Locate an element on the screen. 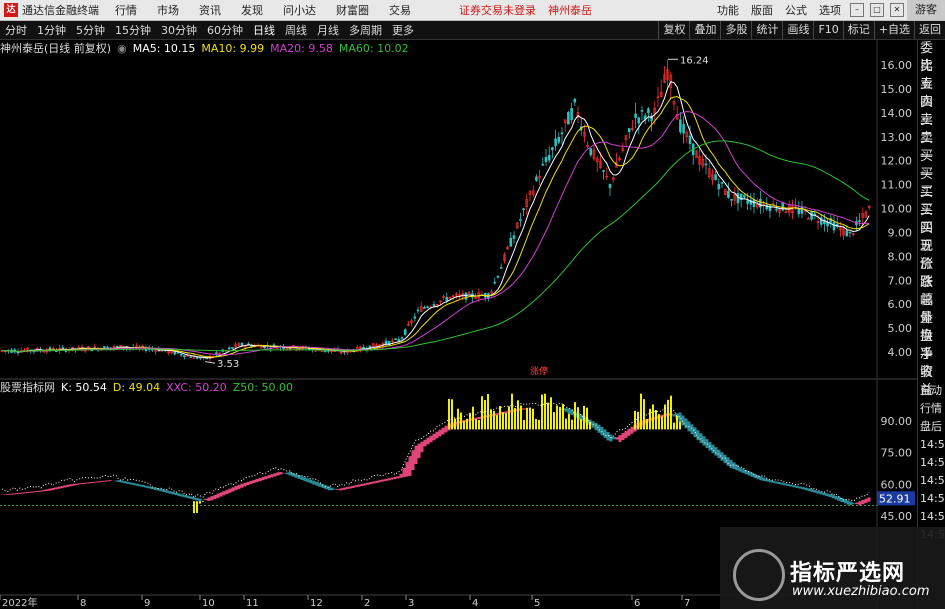  tool-overlay: 叠加 is located at coordinates (704, 30).